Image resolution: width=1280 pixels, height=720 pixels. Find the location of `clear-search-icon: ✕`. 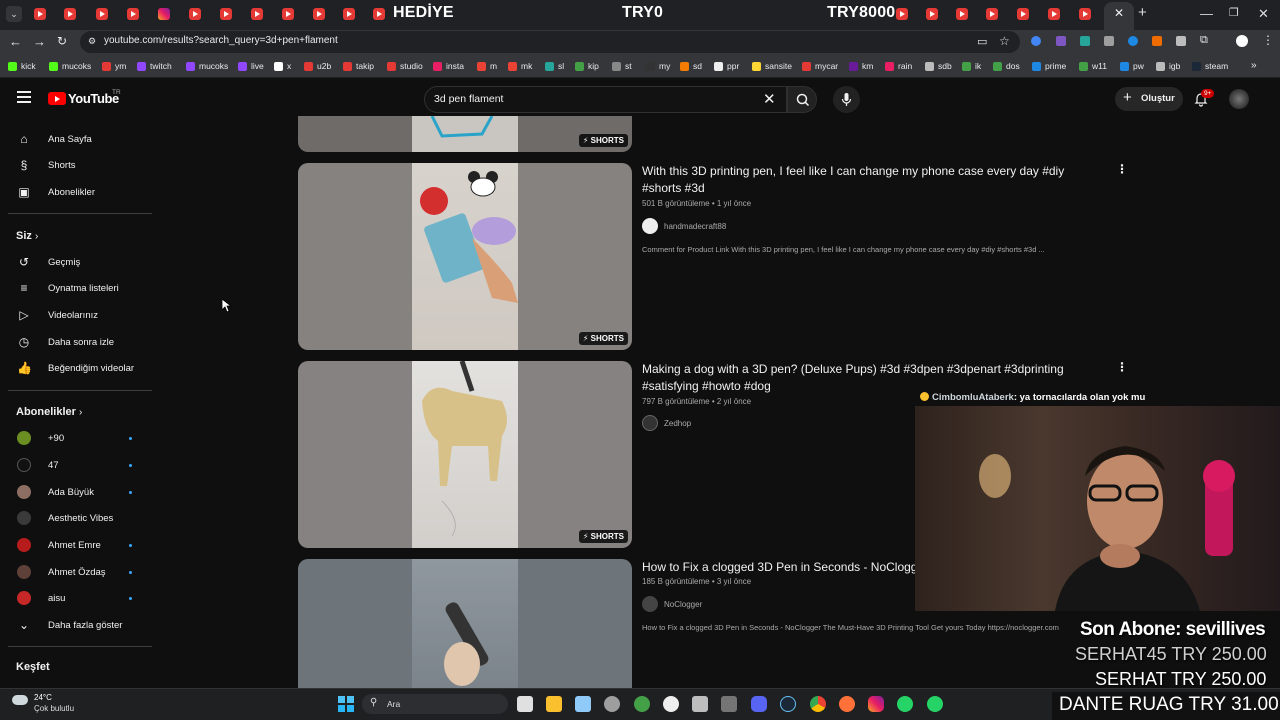

clear-search-icon: ✕ is located at coordinates (769, 99).